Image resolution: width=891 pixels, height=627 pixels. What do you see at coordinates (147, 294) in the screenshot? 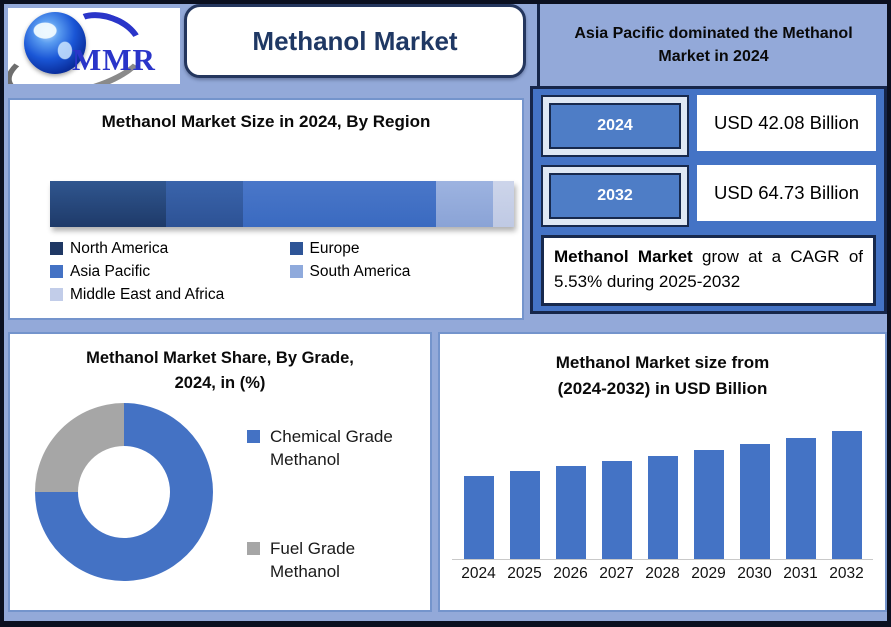
I see `legend-label: Middle East and Africa` at bounding box center [147, 294].